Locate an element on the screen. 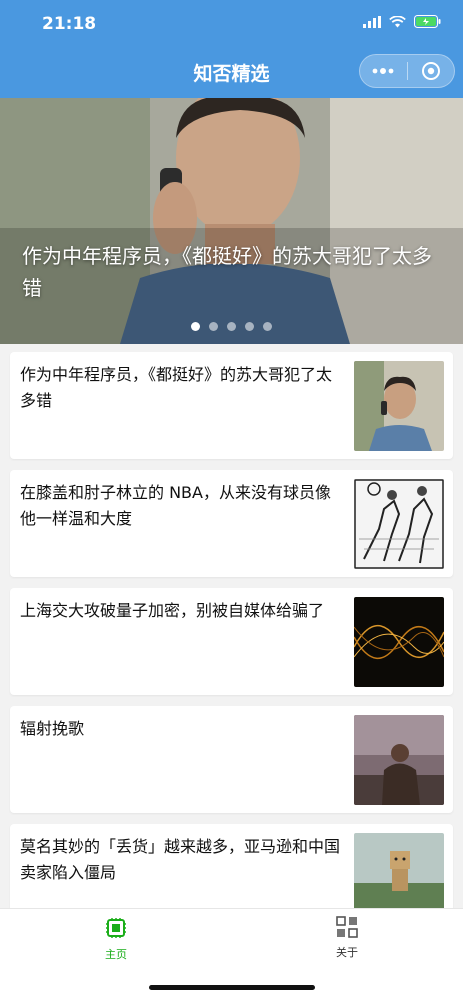 Image resolution: width=463 pixels, height=1000 pixels. status-time: 21:18 is located at coordinates (69, 24).